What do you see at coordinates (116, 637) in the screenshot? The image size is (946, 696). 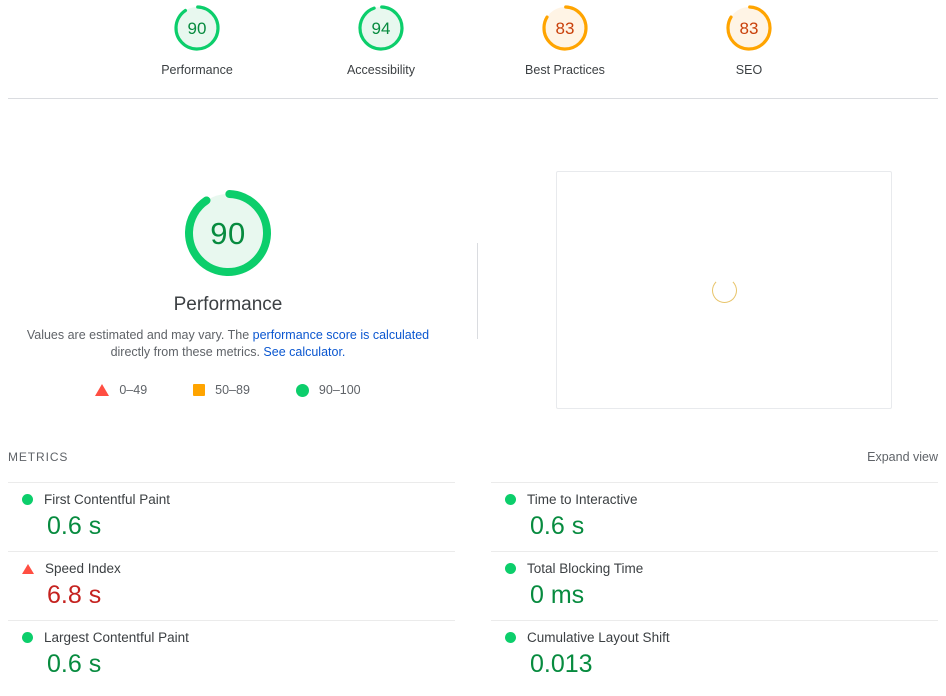 I see `metric-label: Largest Contentful Paint` at bounding box center [116, 637].